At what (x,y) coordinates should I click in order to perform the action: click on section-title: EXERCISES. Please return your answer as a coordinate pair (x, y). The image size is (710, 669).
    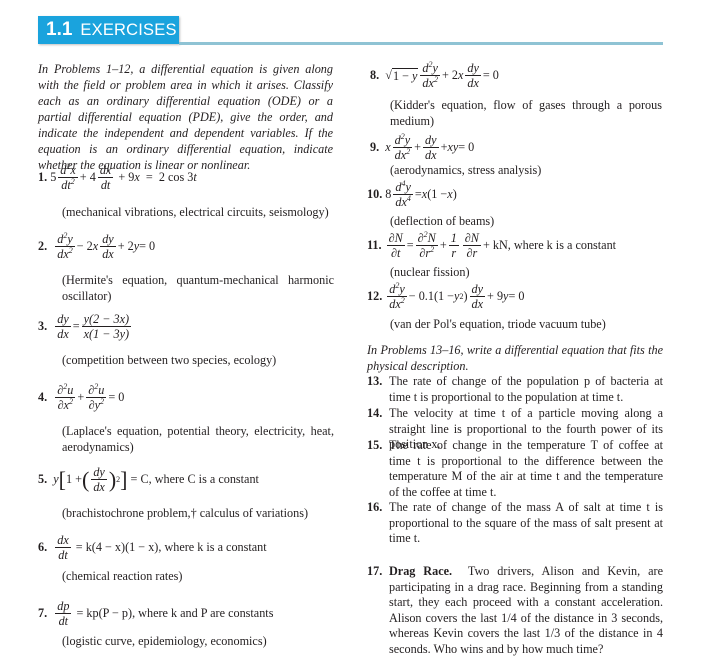
    Looking at the image, I should click on (128, 29).